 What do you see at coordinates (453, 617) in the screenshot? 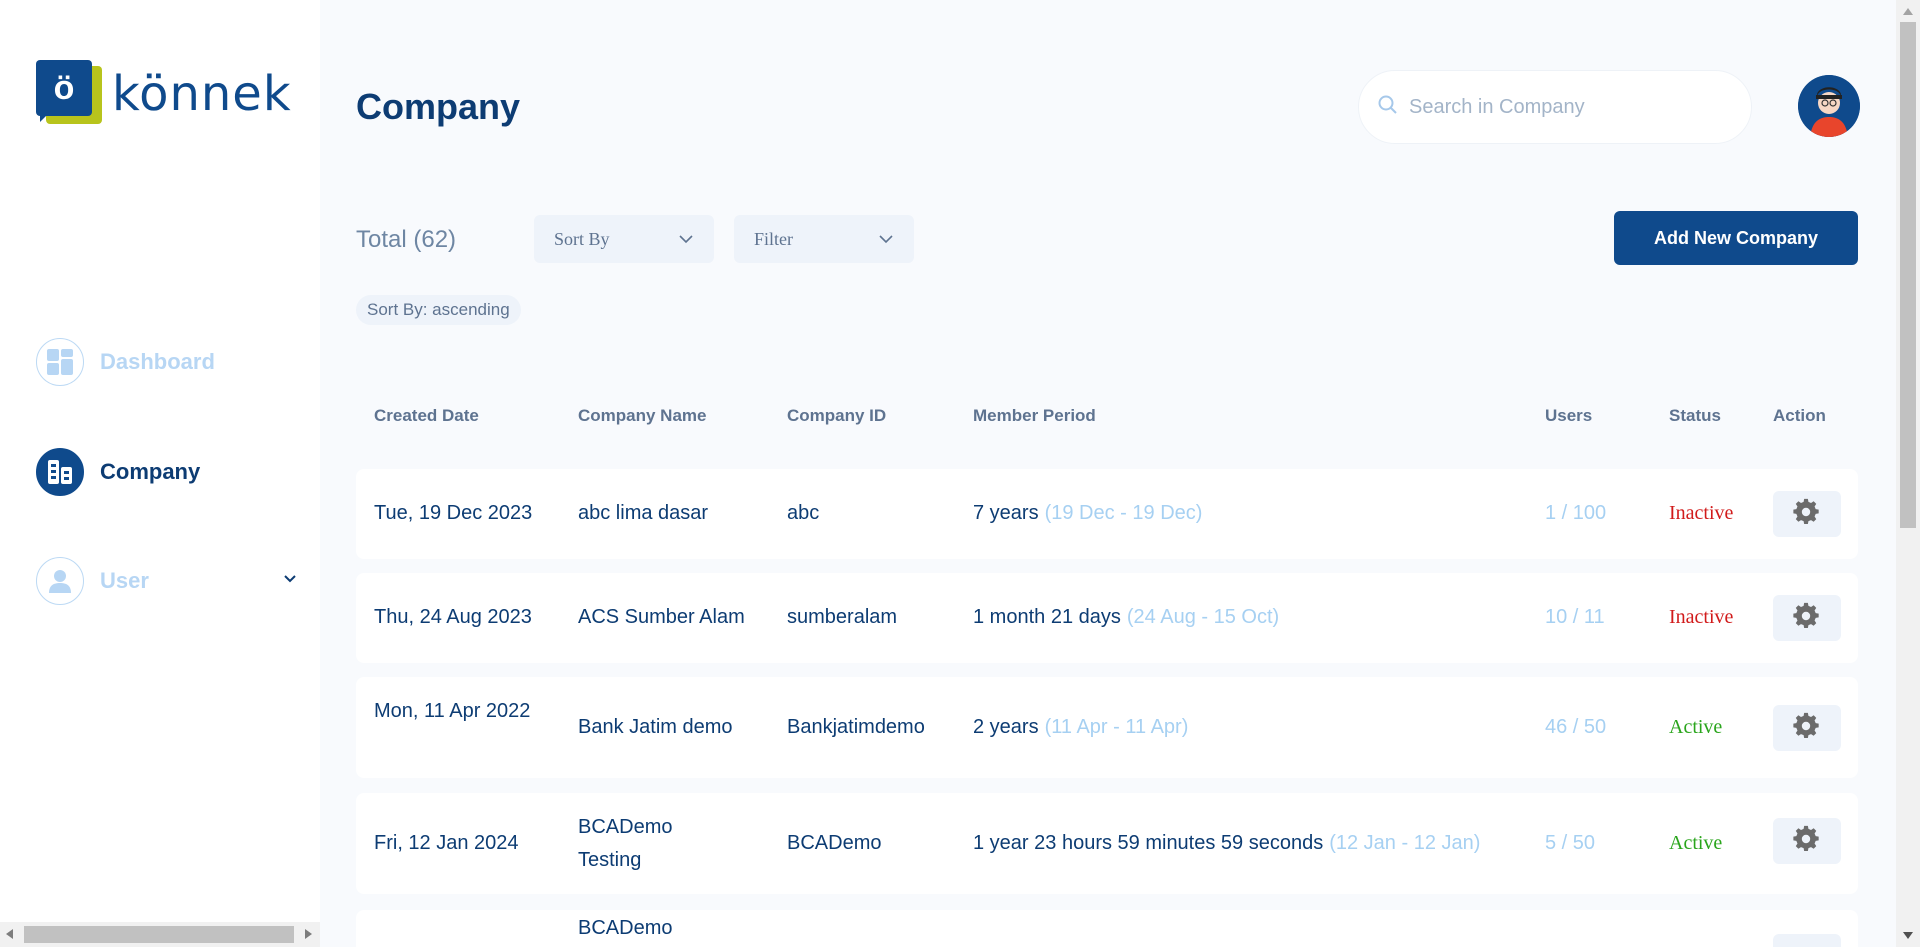
I see `created-date-cell: Thu, 24 Aug 2023` at bounding box center [453, 617].